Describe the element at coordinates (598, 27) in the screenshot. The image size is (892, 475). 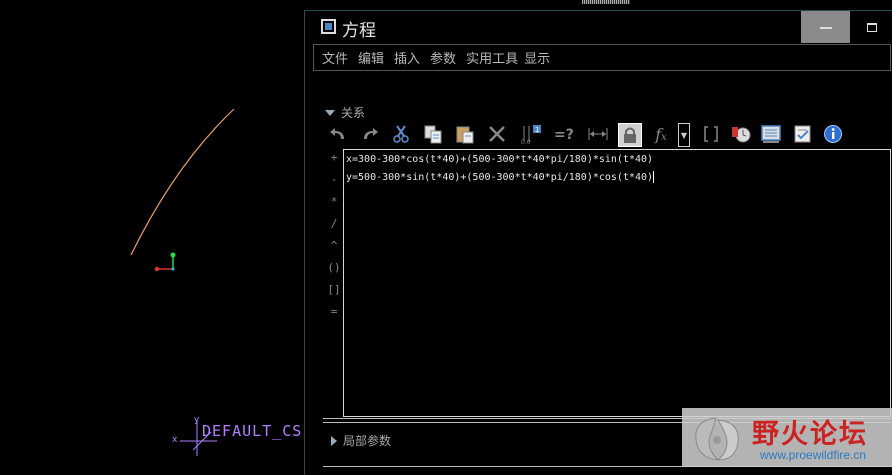
I see `titlebar: 方程` at that location.